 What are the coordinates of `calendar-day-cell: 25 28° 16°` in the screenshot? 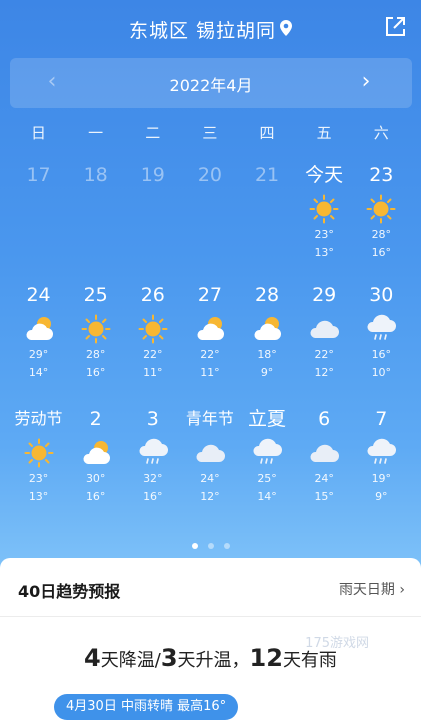 It's located at (95, 344).